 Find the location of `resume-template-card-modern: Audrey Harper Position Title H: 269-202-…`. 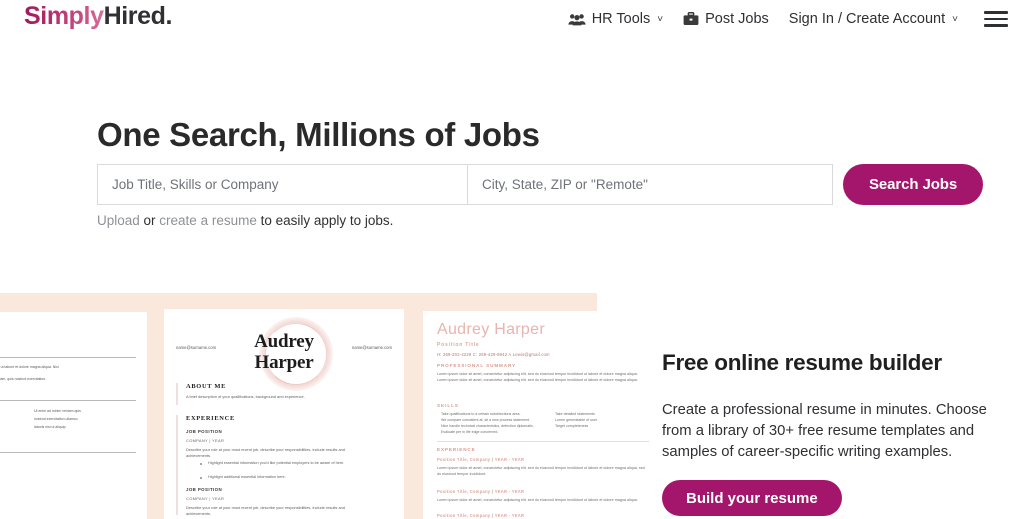

resume-template-card-modern: Audrey Harper Position Title H: 269-202-… is located at coordinates (543, 415).